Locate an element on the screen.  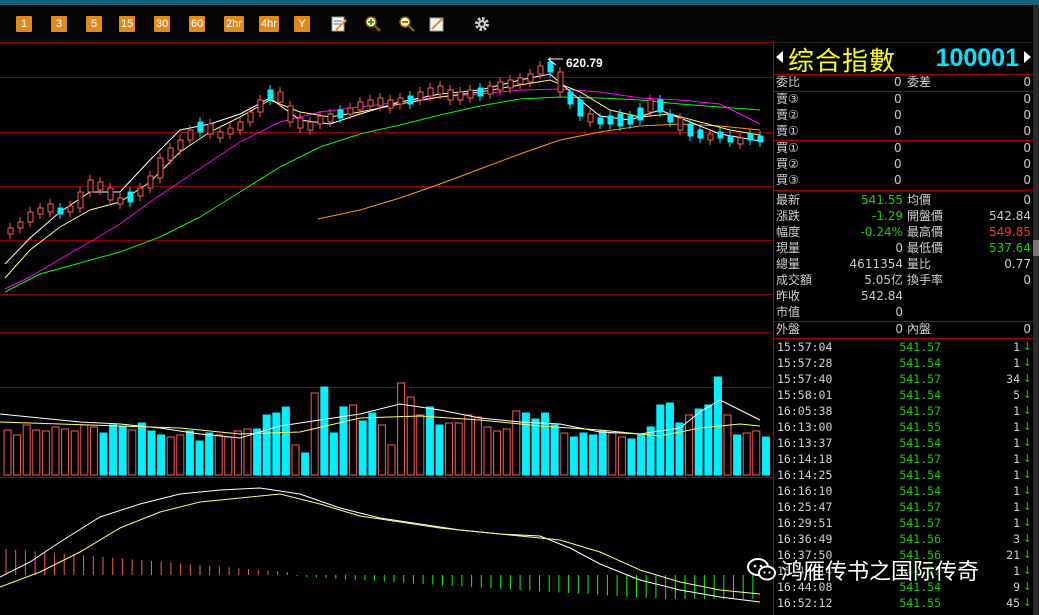
tick-row: 16:05:38 541.57 1 ↓ is located at coordinates (903, 411).